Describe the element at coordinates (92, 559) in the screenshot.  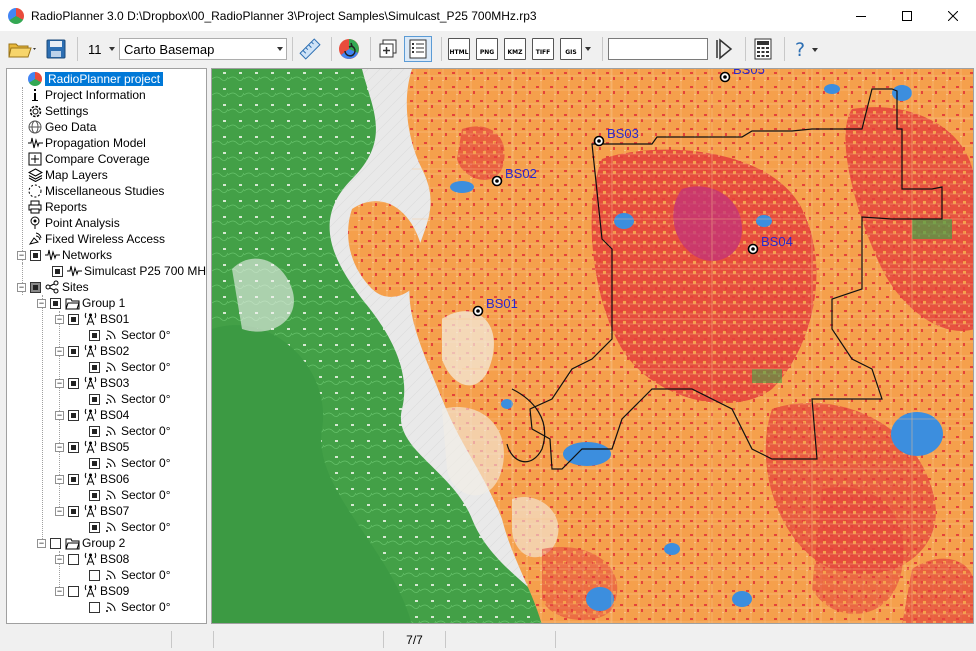
I see `tree-site-bs08: − BS08` at that location.